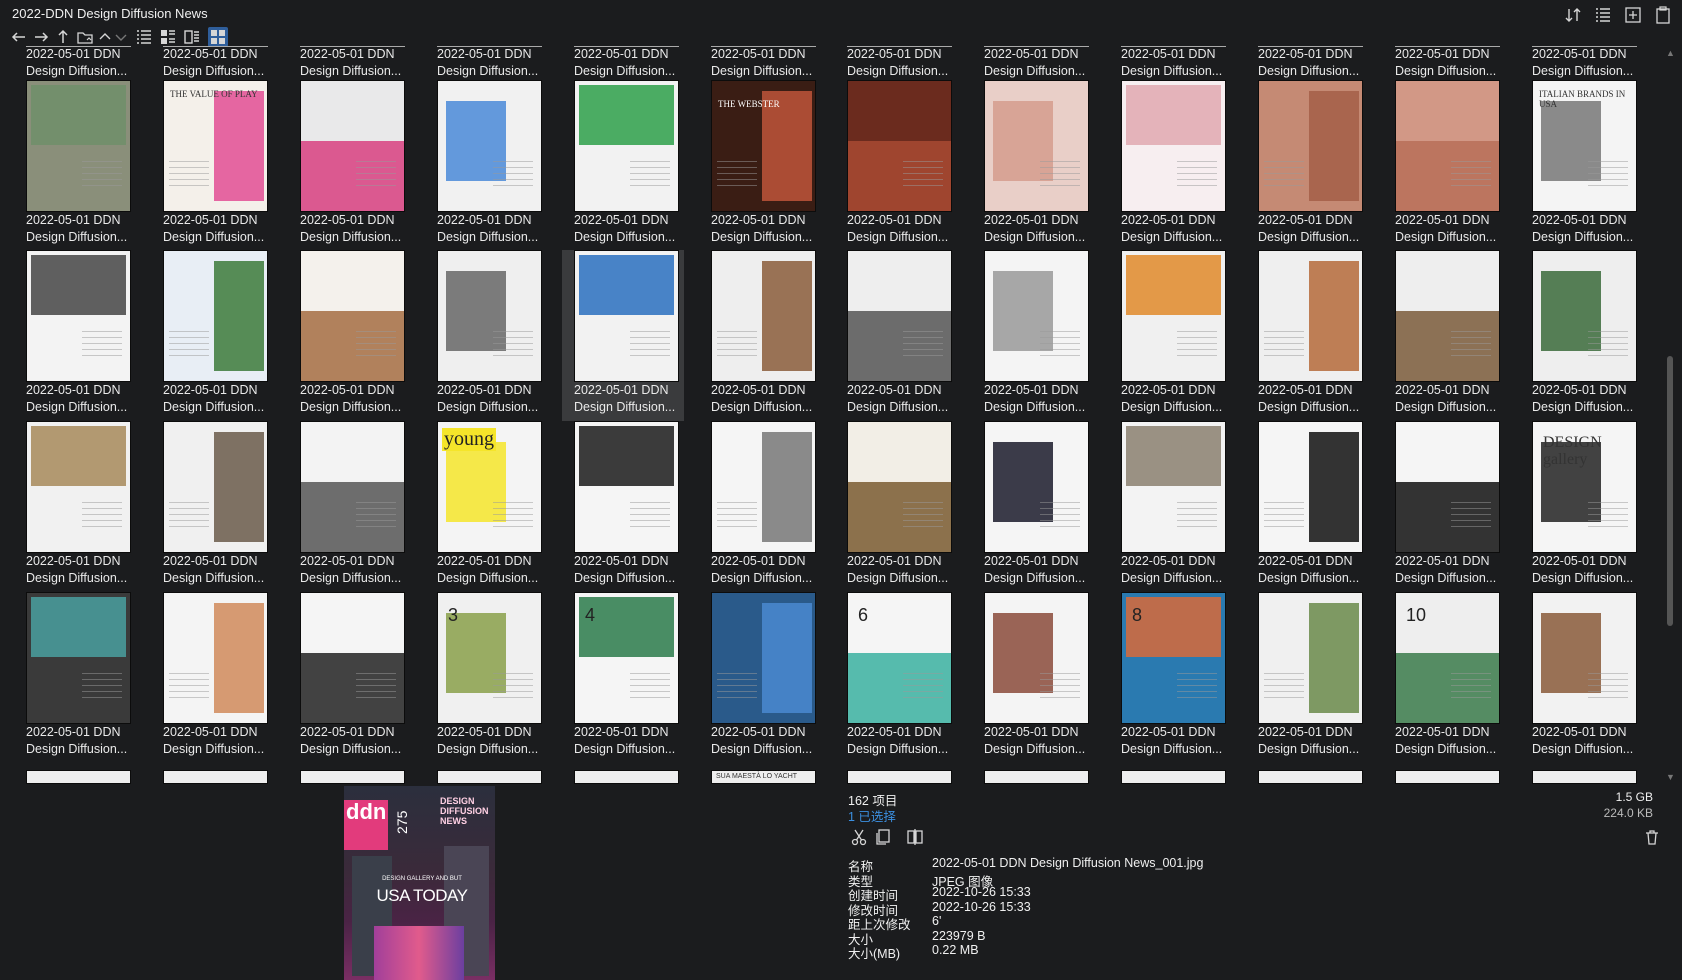  What do you see at coordinates (859, 837) in the screenshot?
I see `cut-icon` at bounding box center [859, 837].